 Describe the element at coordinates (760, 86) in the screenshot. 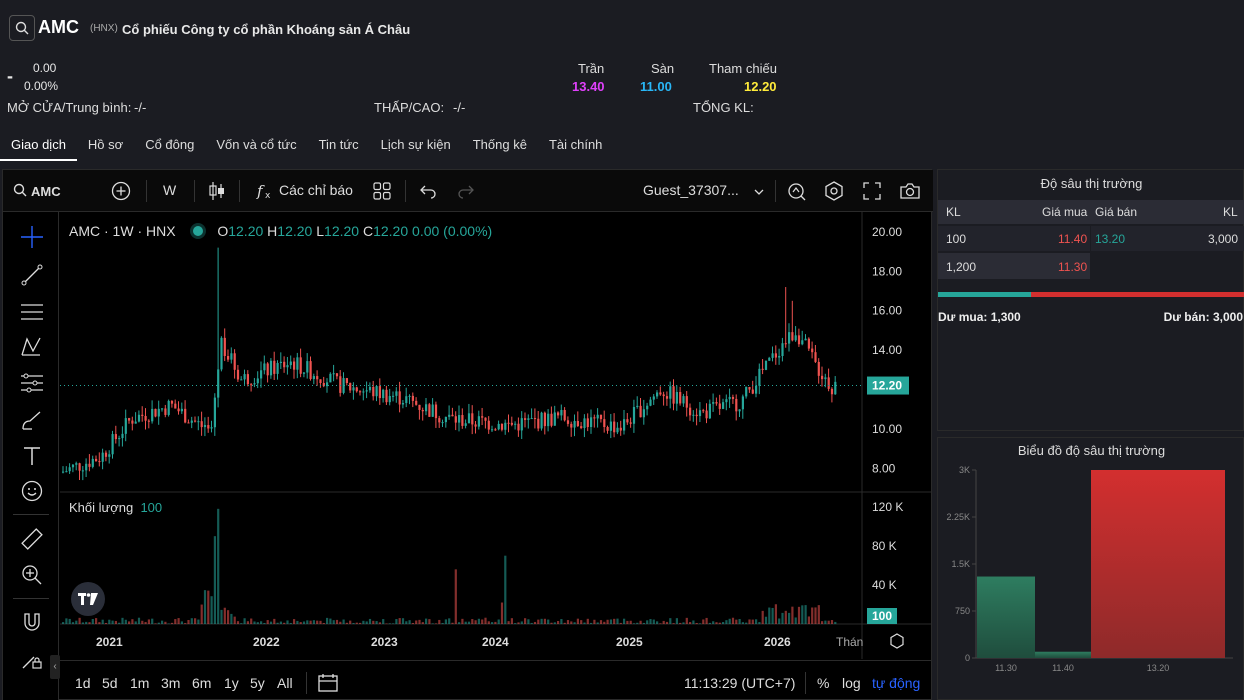

I see `reference-value: 12.20` at that location.